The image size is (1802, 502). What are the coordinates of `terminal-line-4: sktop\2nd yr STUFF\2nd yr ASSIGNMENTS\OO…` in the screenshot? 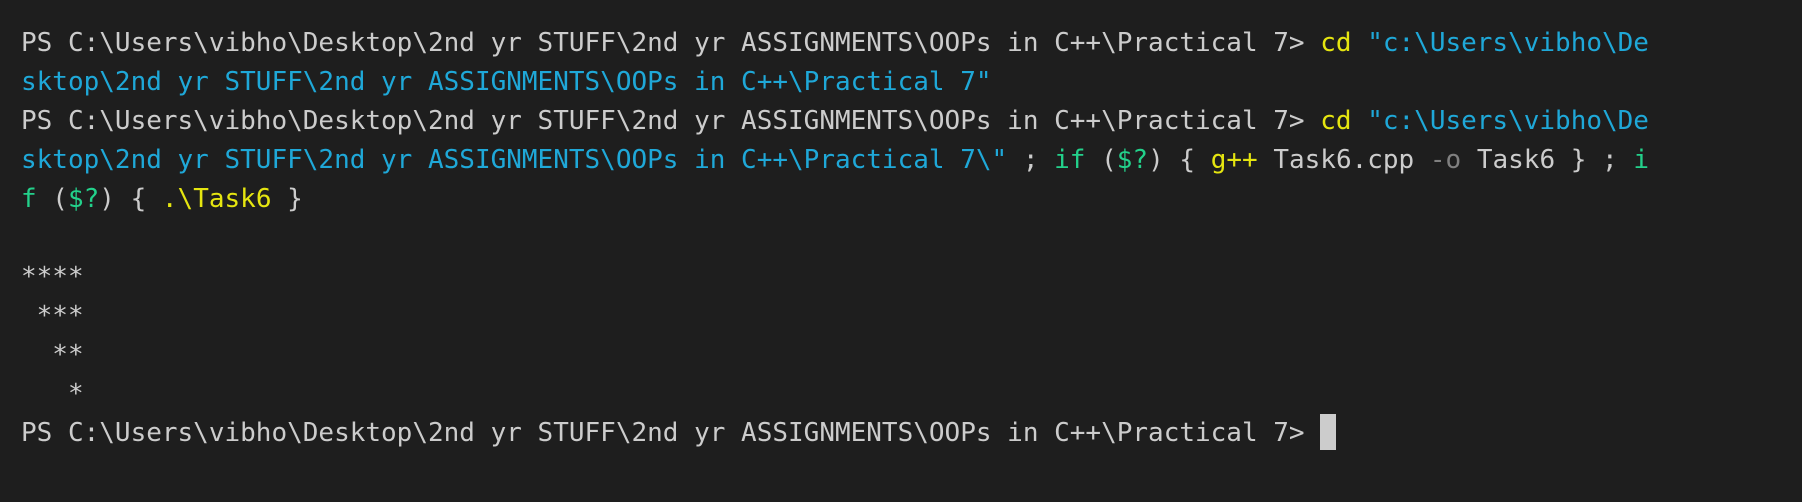 It's located at (901, 160).